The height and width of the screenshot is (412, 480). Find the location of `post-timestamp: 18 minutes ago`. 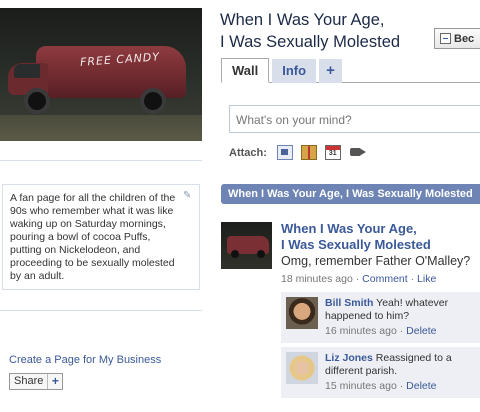

post-timestamp: 18 minutes ago is located at coordinates (317, 279).